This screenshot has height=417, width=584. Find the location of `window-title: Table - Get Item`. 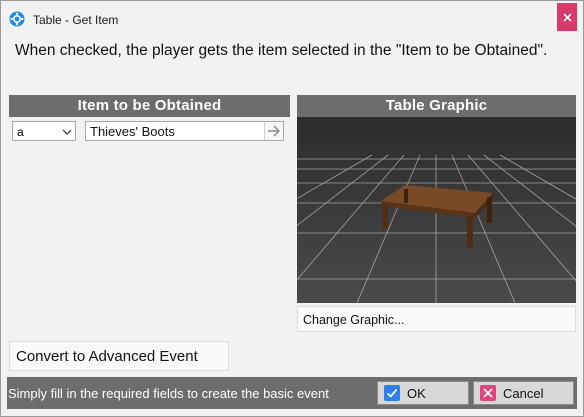

window-title: Table - Get Item is located at coordinates (76, 20).